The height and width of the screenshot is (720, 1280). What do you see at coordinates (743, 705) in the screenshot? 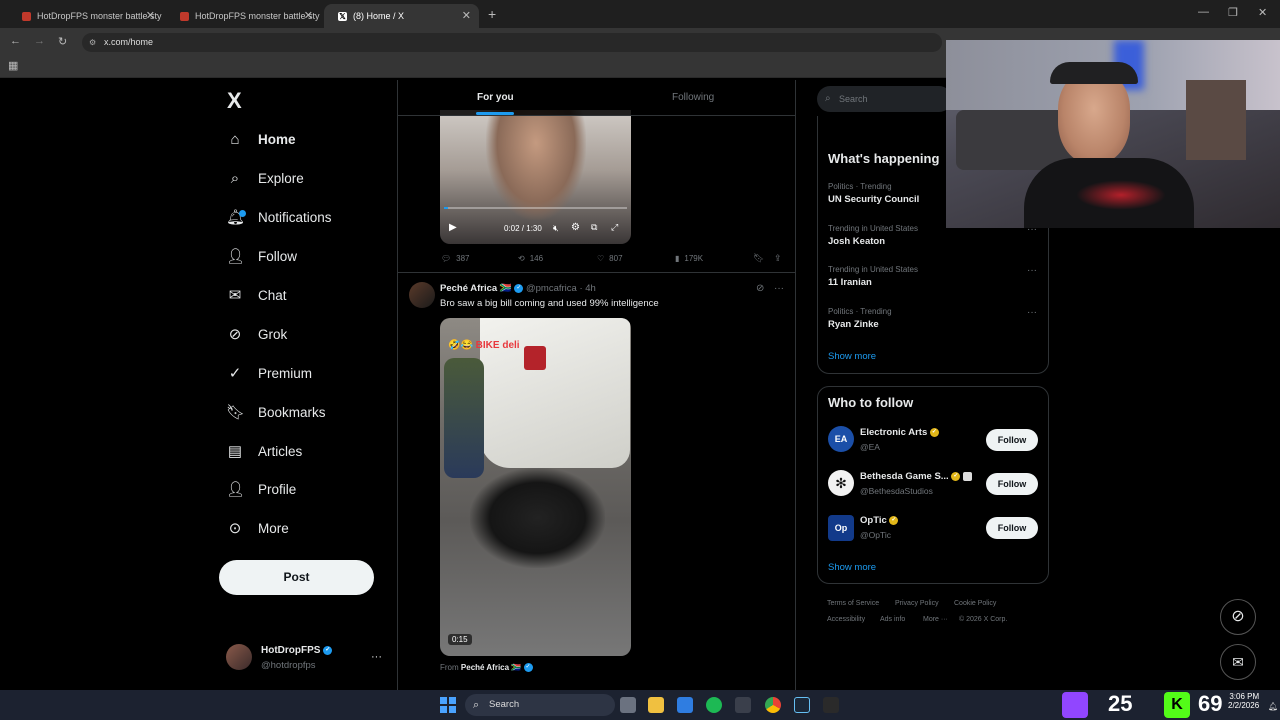
I see `hud-app-icon` at bounding box center [743, 705].